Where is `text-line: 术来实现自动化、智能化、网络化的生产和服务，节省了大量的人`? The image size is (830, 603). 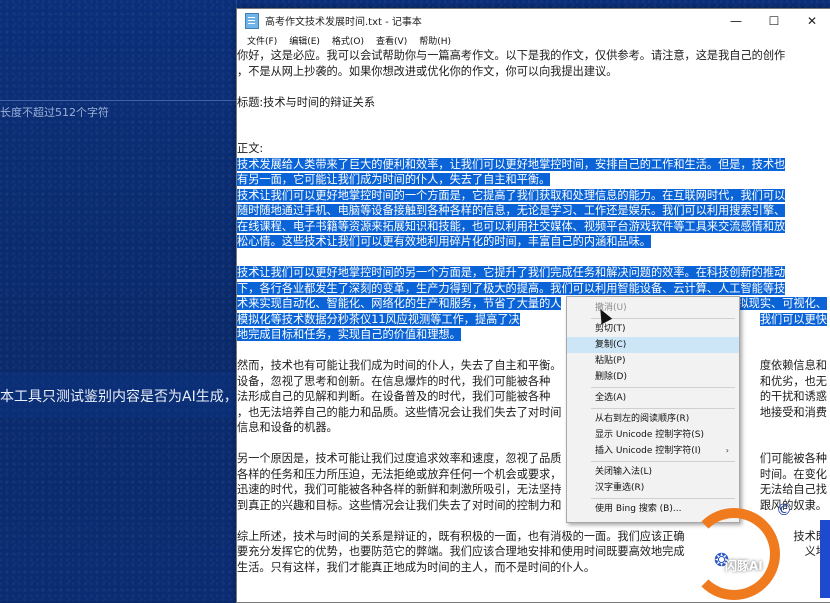 text-line: 术来实现自动化、智能化、网络化的生产和服务，节省了大量的人 is located at coordinates (399, 304).